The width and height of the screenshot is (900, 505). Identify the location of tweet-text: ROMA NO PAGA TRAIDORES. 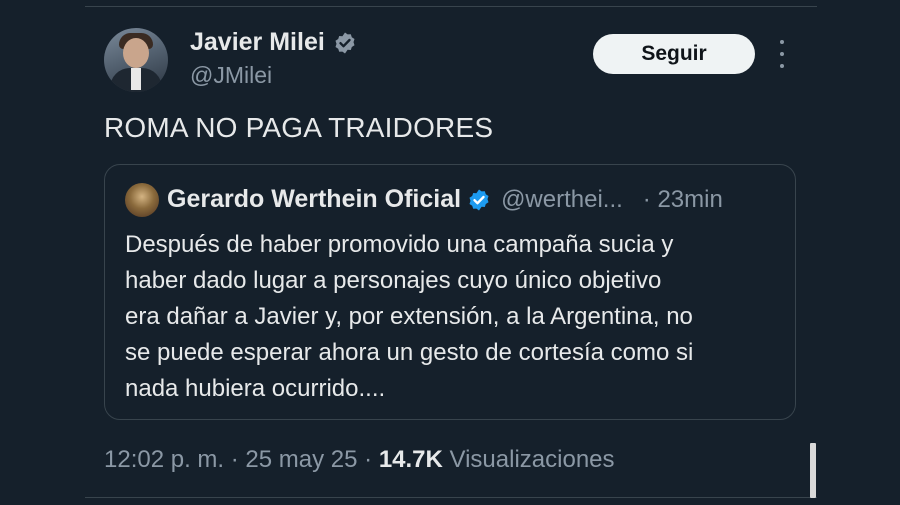
(299, 127).